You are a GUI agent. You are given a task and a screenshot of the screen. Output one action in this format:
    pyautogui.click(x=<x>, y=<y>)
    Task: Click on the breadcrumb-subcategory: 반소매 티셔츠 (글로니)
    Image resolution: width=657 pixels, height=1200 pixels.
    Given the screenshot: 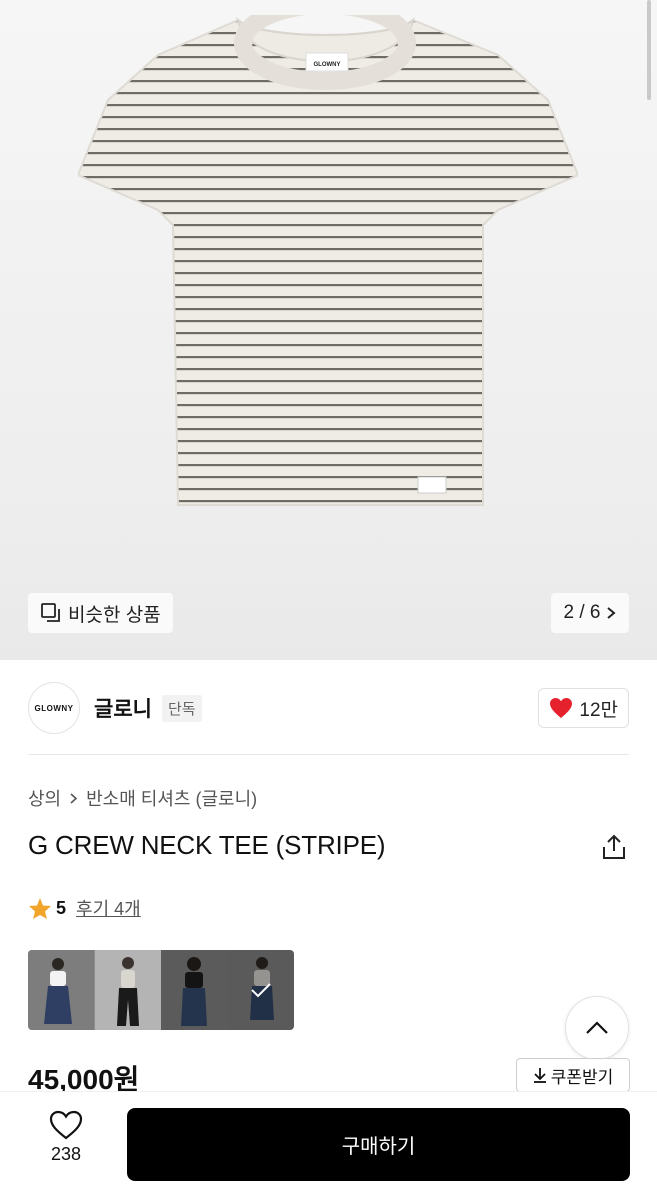 What is the action you would take?
    pyautogui.click(x=171, y=798)
    